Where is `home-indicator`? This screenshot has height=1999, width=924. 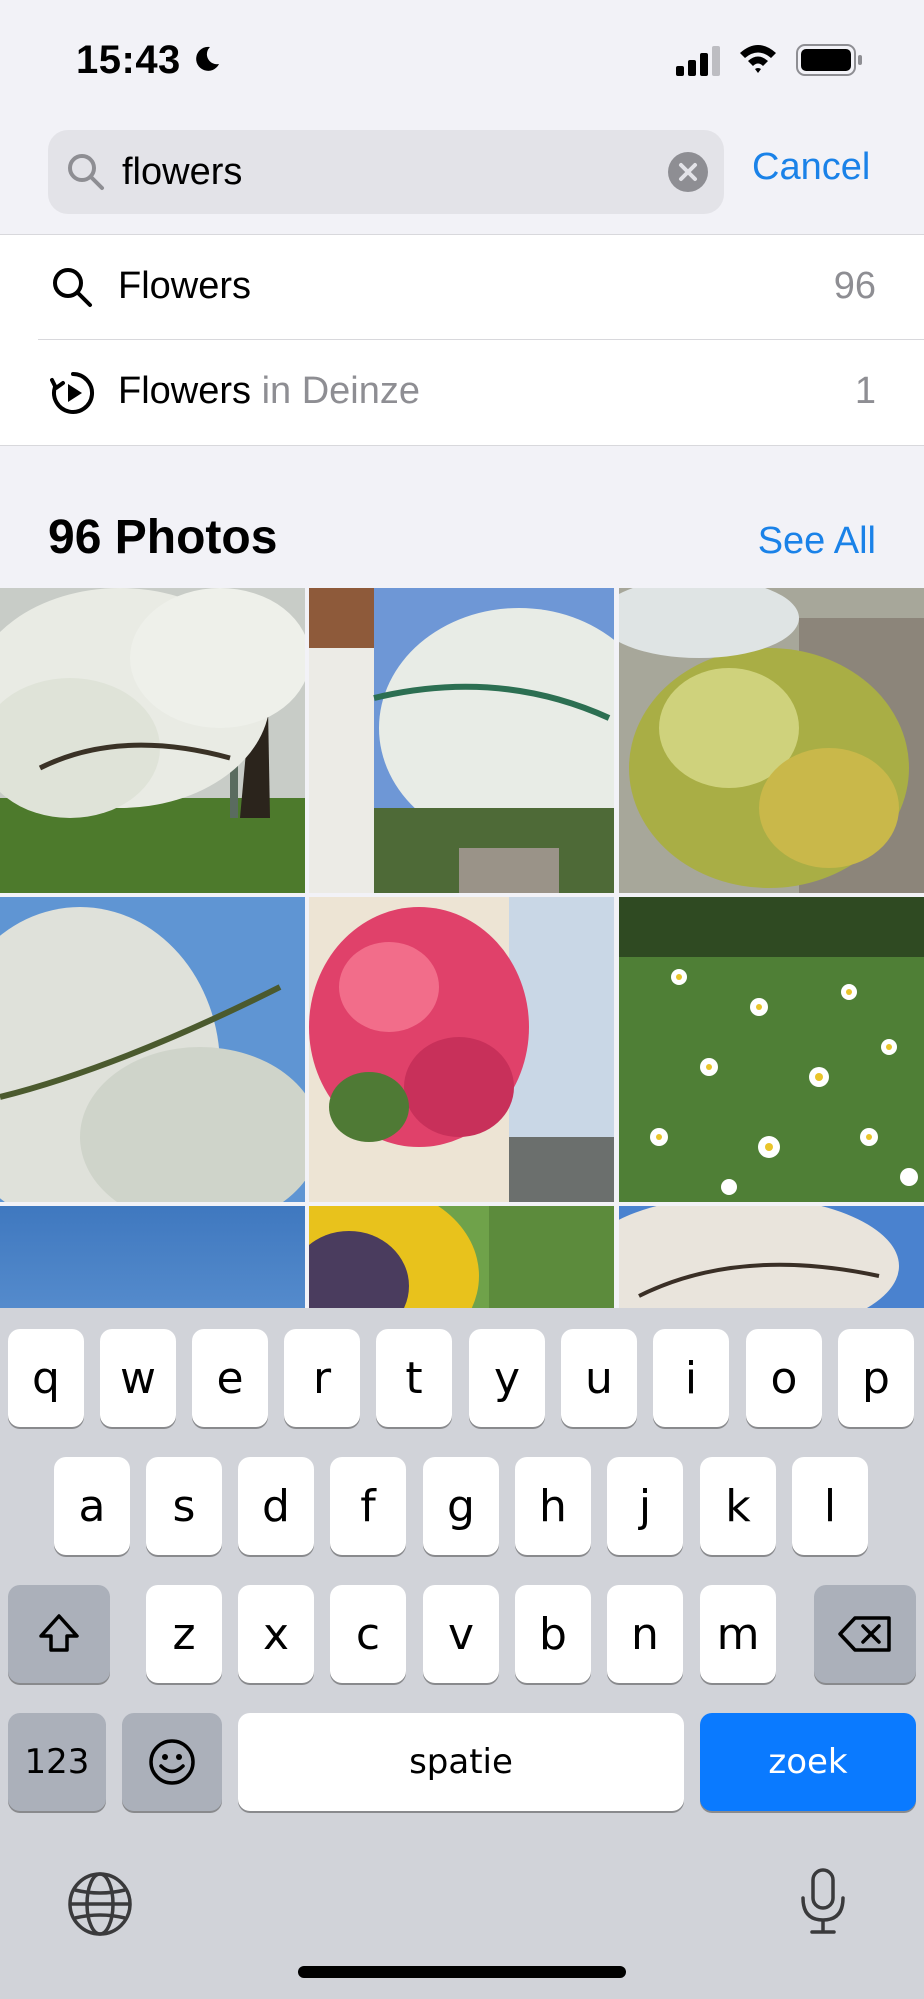 home-indicator is located at coordinates (462, 1972).